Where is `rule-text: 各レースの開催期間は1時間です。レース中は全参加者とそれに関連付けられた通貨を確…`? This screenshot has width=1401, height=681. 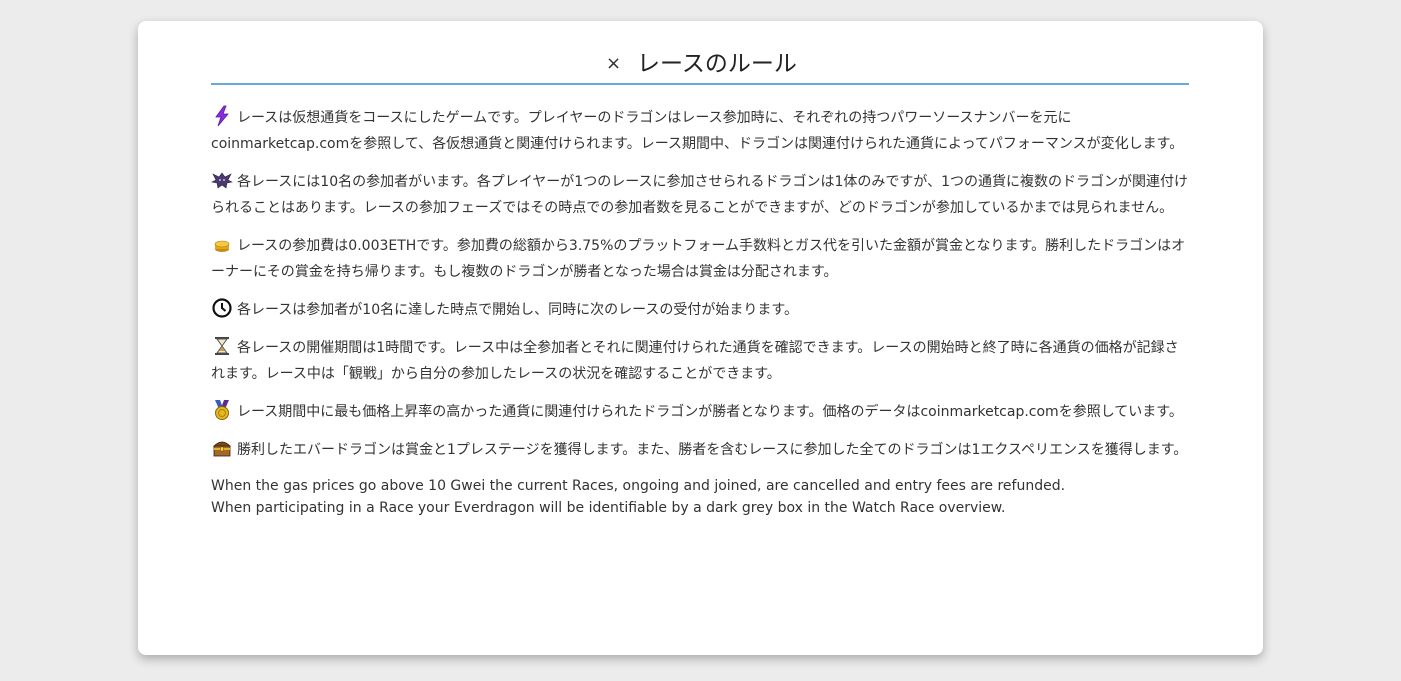
rule-text: 各レースの開催期間は1時間です。レース中は全参加者とそれに関連付けられた通貨を確… is located at coordinates (695, 361).